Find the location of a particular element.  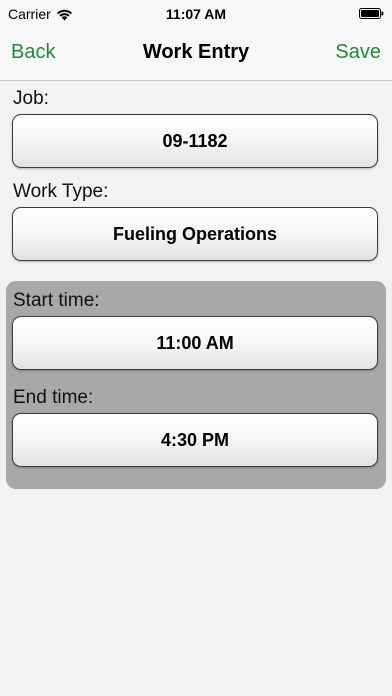

start-time-label: Start time: is located at coordinates (56, 300).